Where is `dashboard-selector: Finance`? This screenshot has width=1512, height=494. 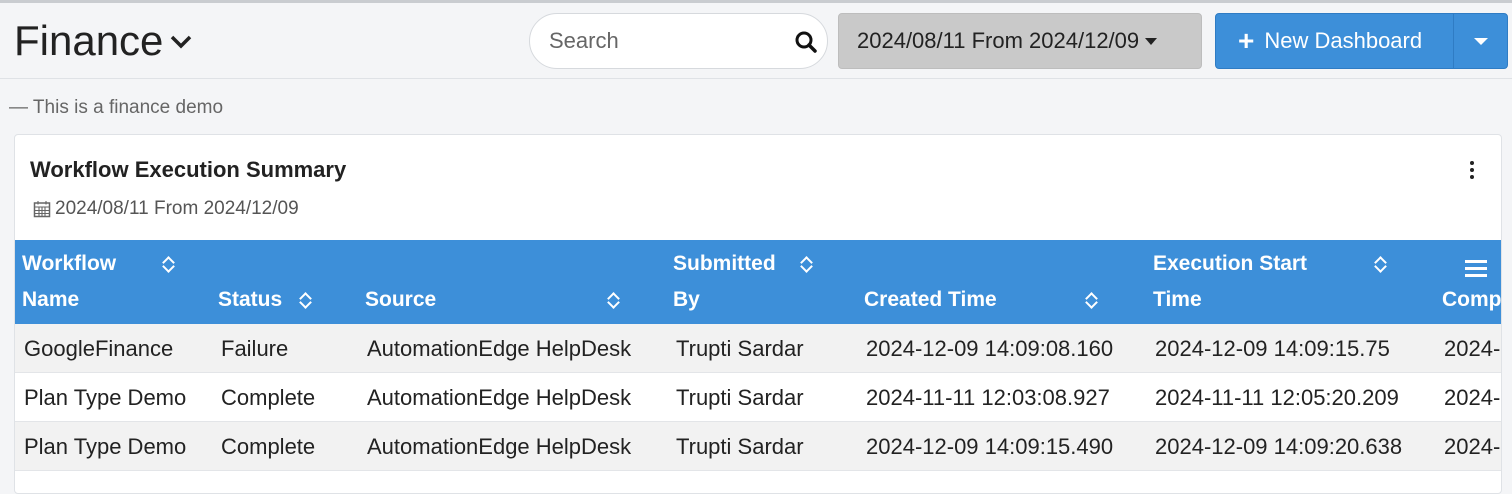 dashboard-selector: Finance is located at coordinates (103, 41).